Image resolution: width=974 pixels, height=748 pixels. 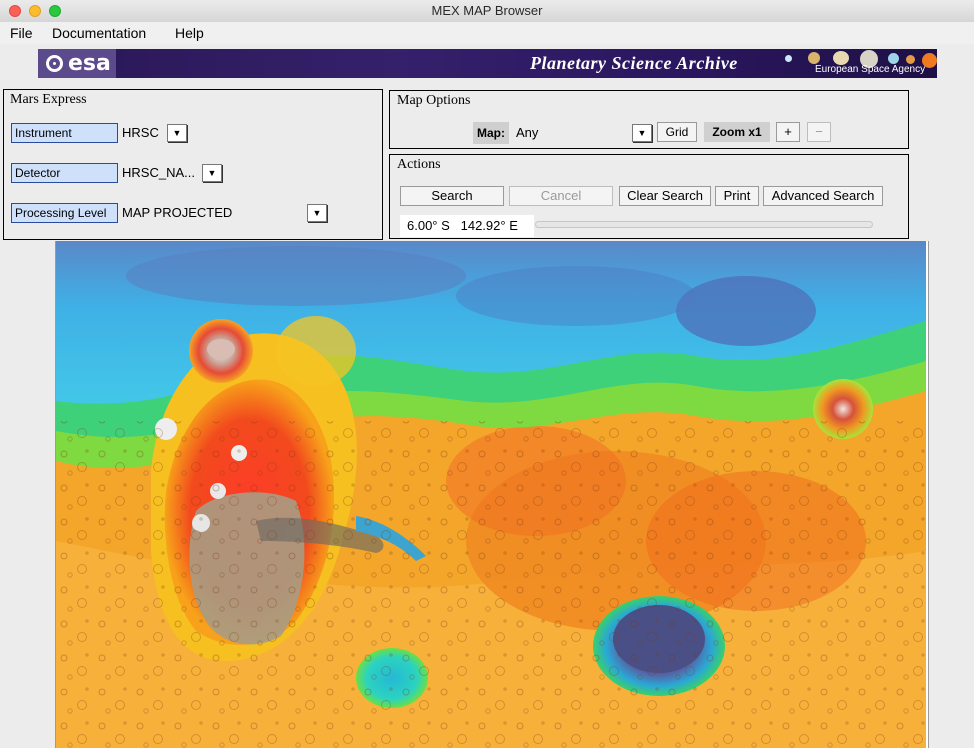 I want to click on tempe-terra, so click(x=316, y=351).